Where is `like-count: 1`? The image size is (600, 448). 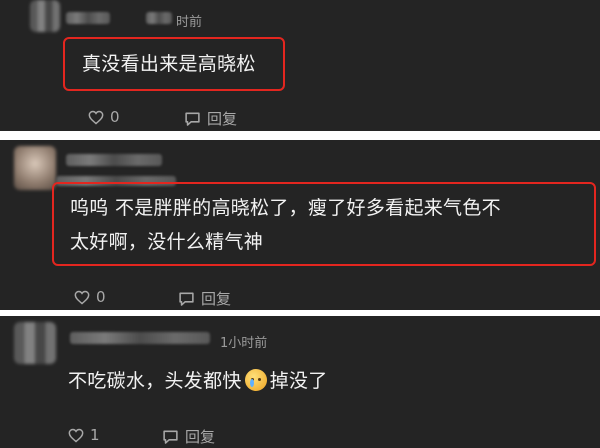 like-count: 1 is located at coordinates (95, 435).